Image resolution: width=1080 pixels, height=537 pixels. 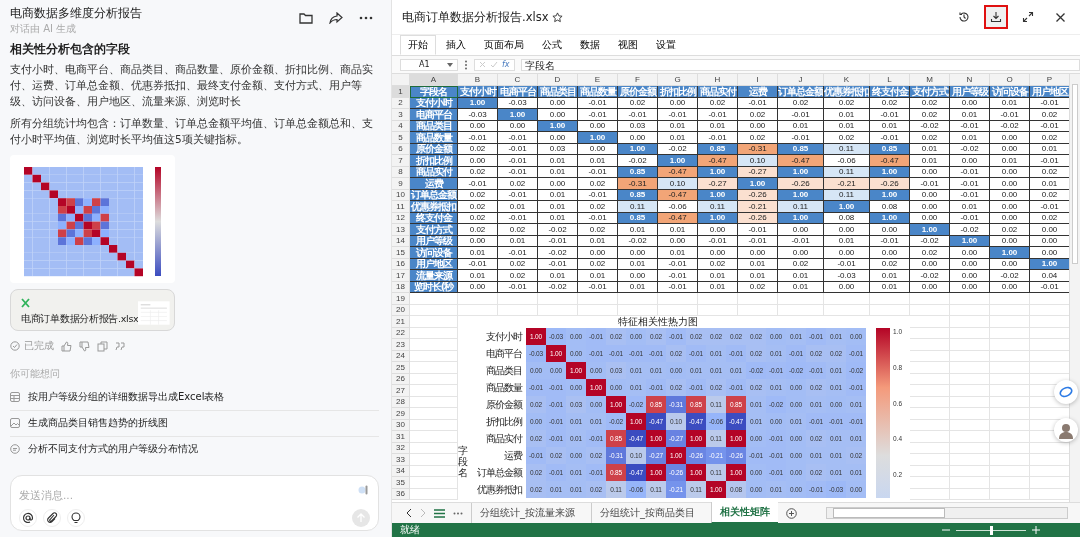 What do you see at coordinates (598, 80) in the screenshot?
I see `column-letter: E` at bounding box center [598, 80].